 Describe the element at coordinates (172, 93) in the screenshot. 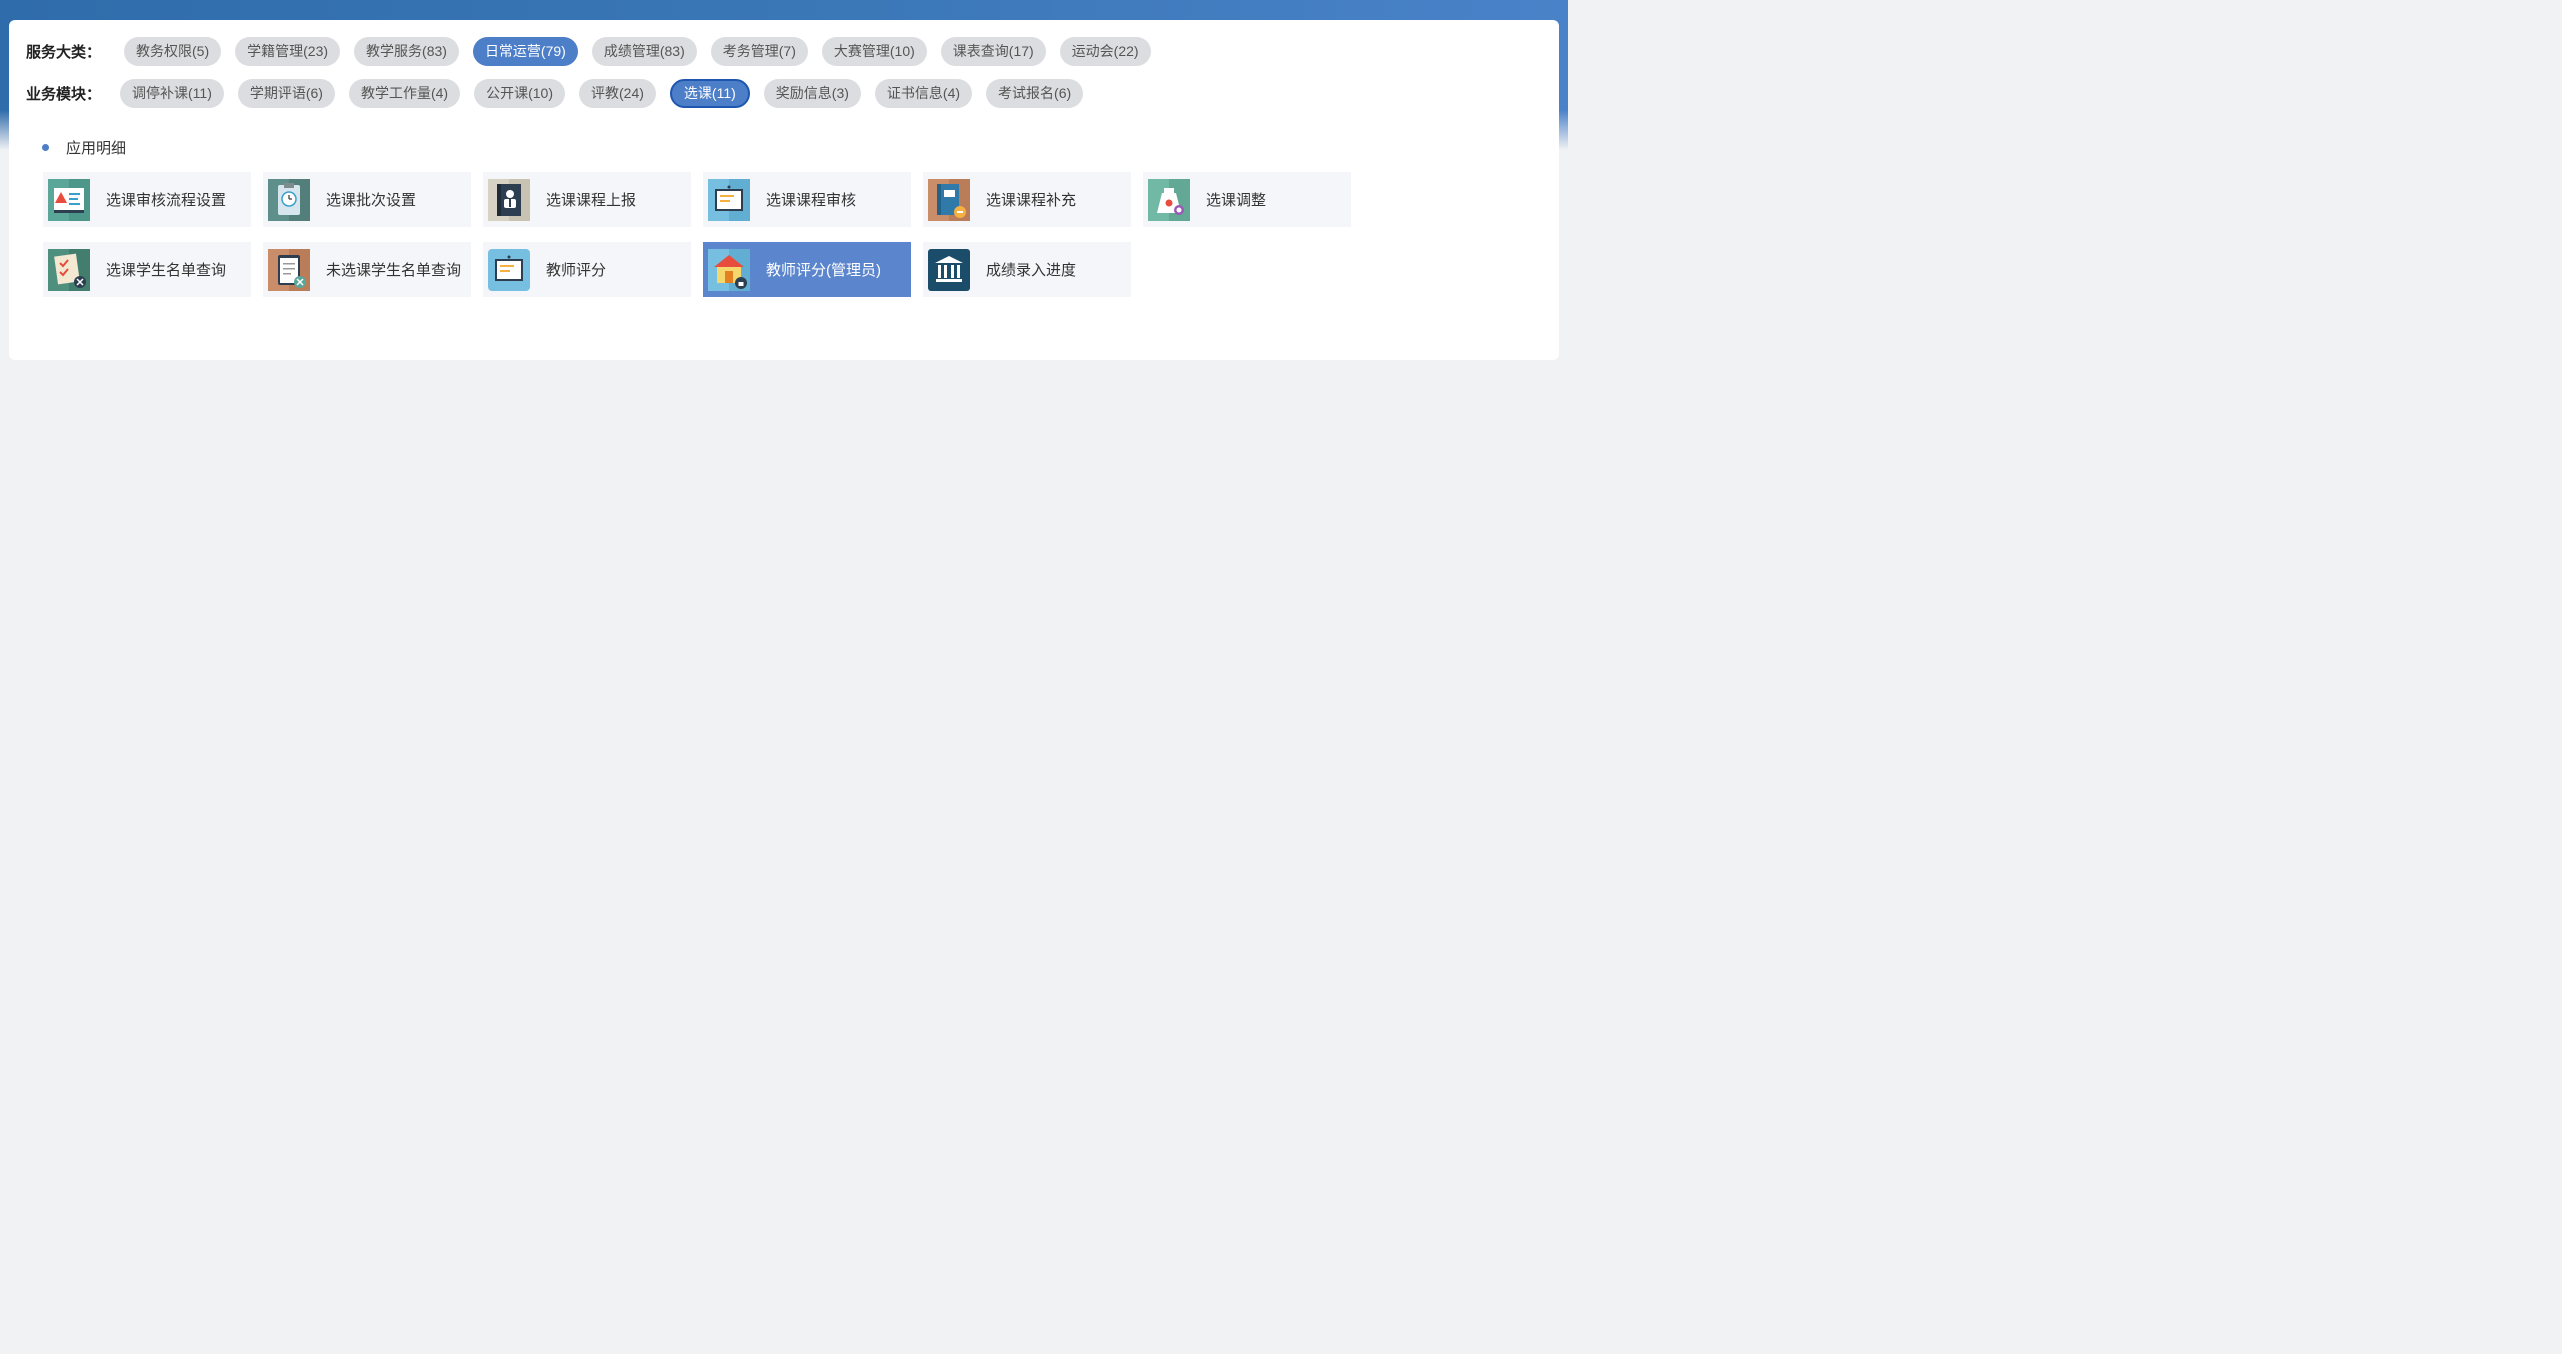

I see `business-module-chip: 调停补课(11)` at that location.